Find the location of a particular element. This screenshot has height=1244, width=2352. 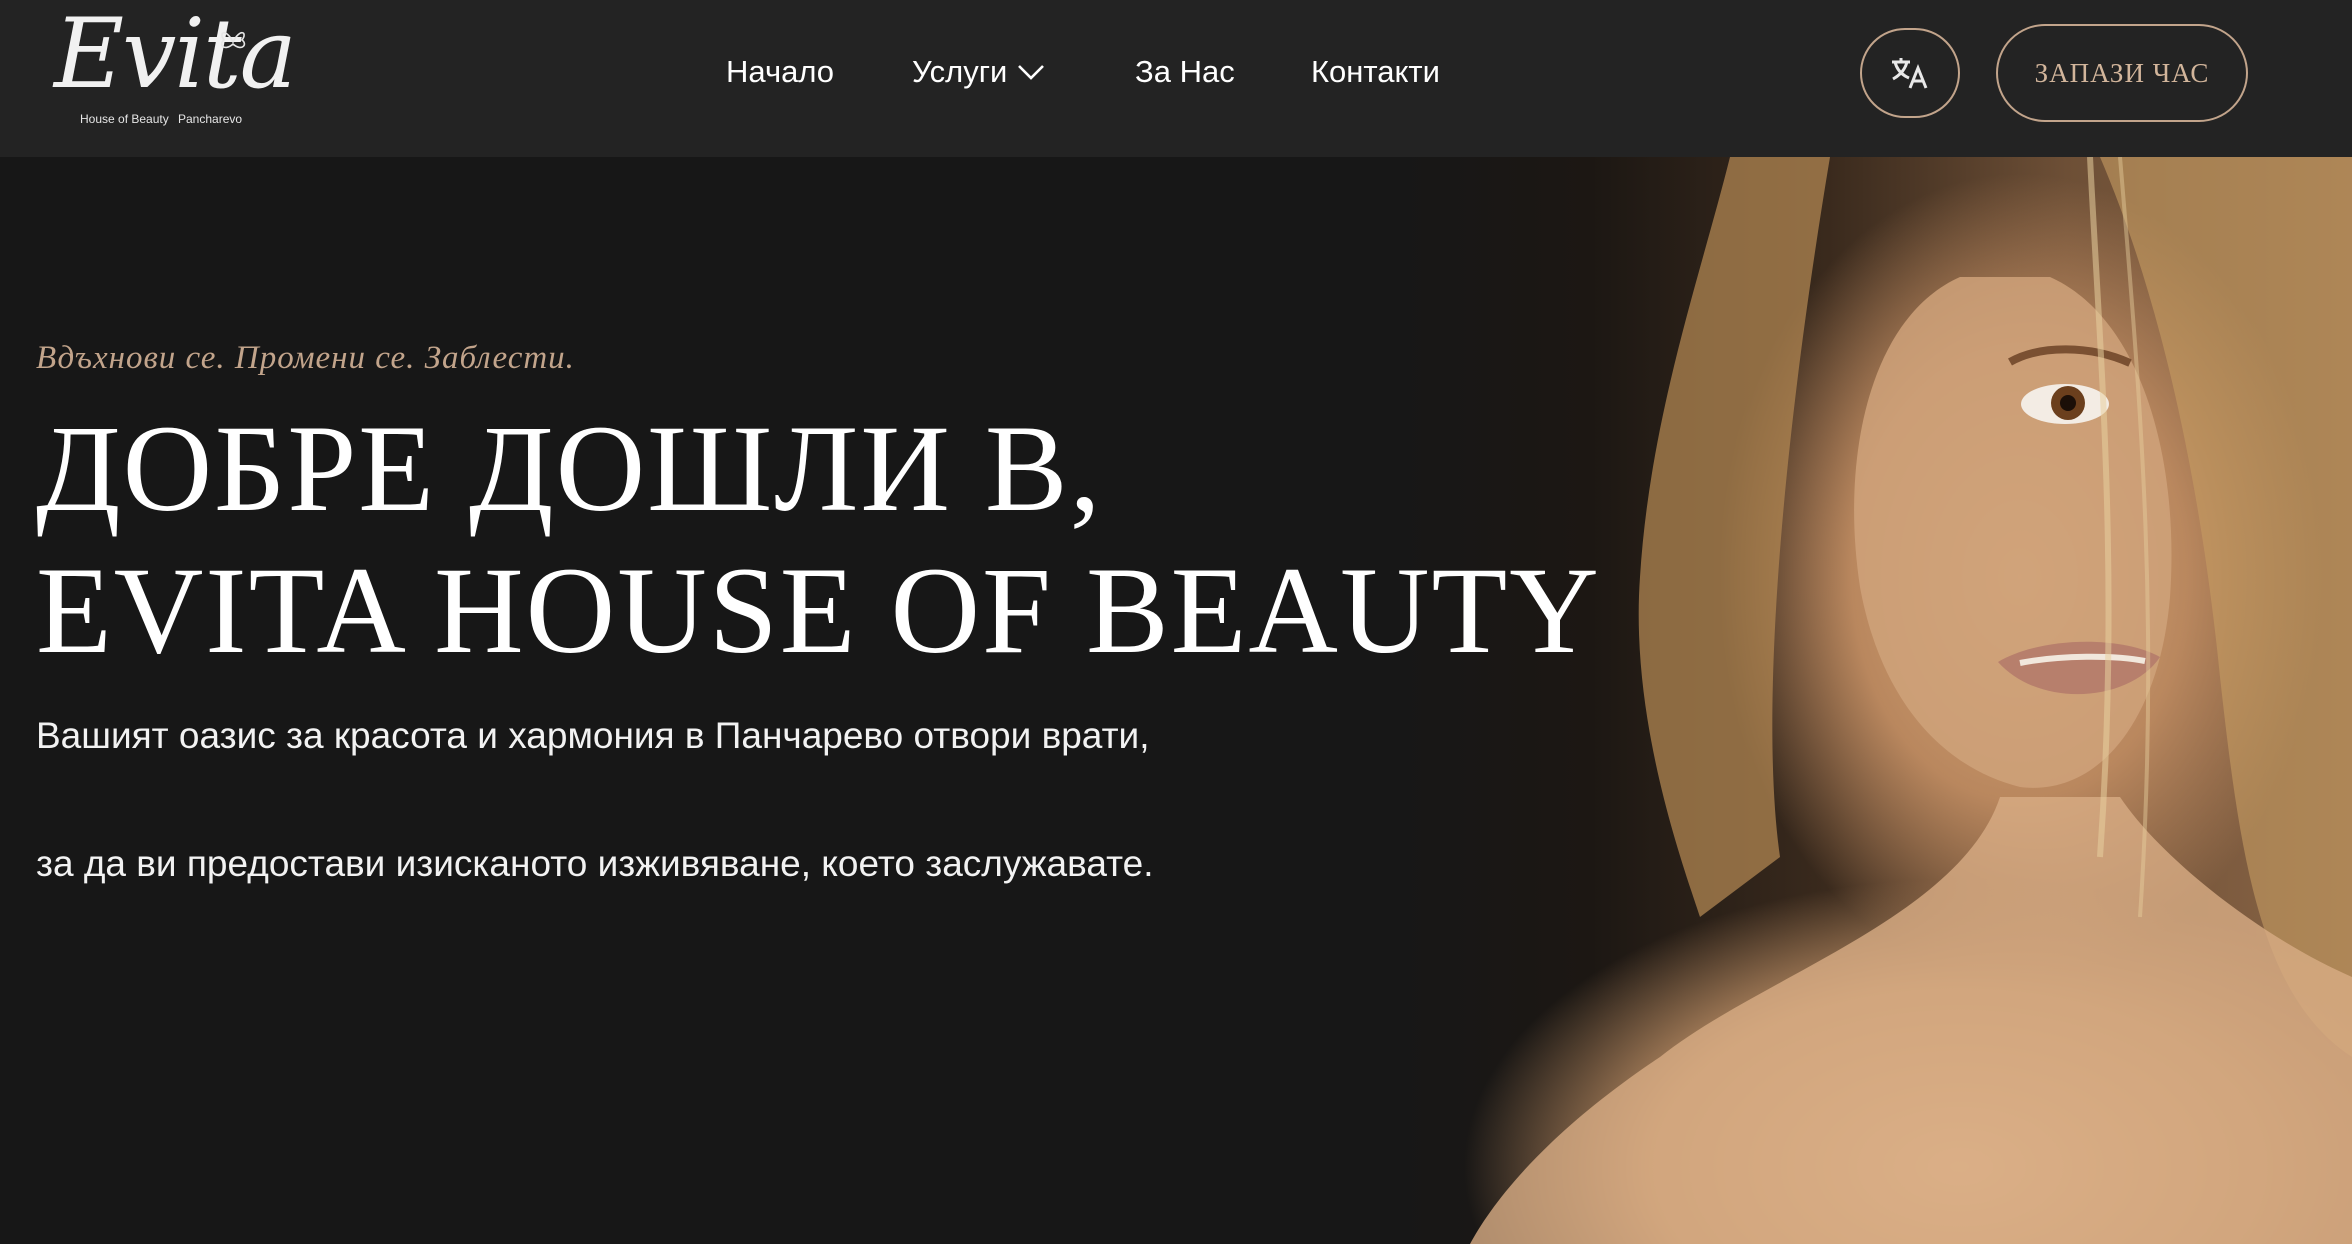

hero-headline-line2: EVITA HOUSE OF BEAUTY is located at coordinates (818, 610).